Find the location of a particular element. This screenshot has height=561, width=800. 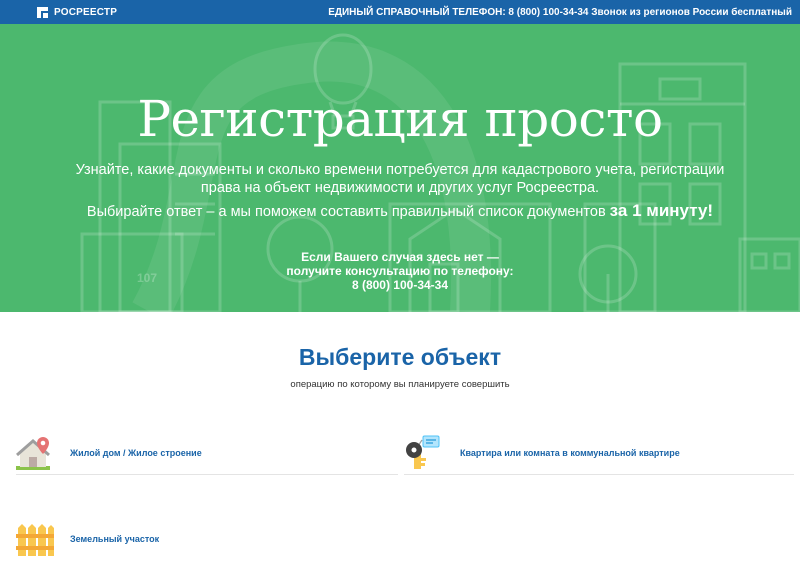

rosreestr-logo-icon is located at coordinates (42, 12).